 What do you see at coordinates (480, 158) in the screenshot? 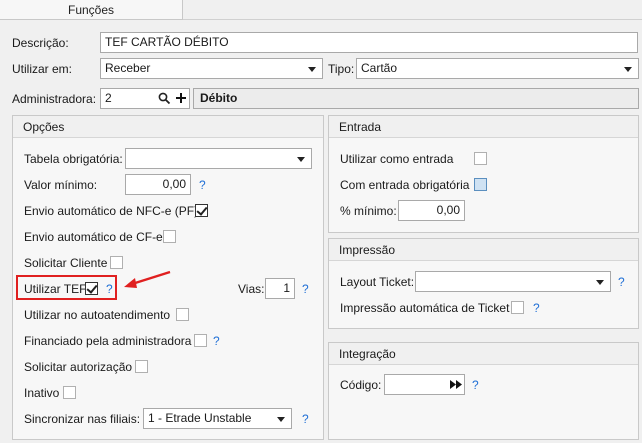
I see `utilizar-como-entrada-checkbox` at bounding box center [480, 158].